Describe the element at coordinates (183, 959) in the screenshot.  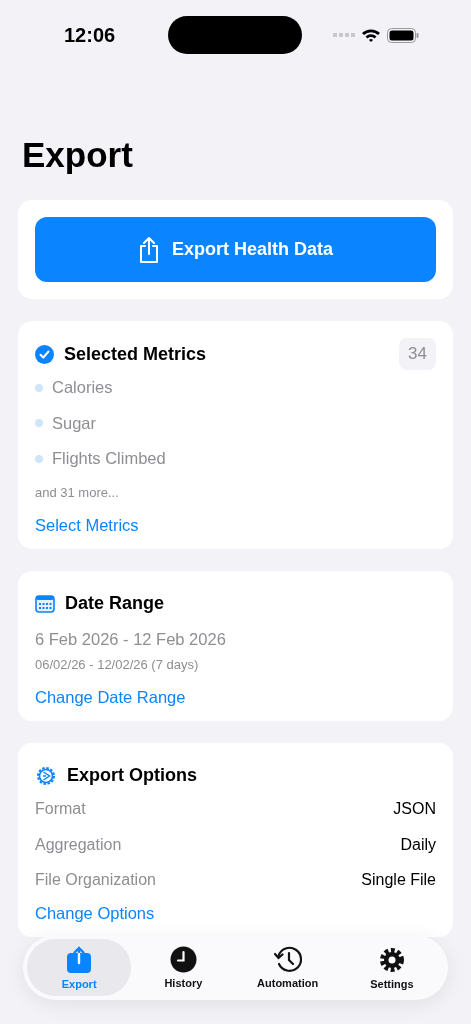
I see `clock-icon` at that location.